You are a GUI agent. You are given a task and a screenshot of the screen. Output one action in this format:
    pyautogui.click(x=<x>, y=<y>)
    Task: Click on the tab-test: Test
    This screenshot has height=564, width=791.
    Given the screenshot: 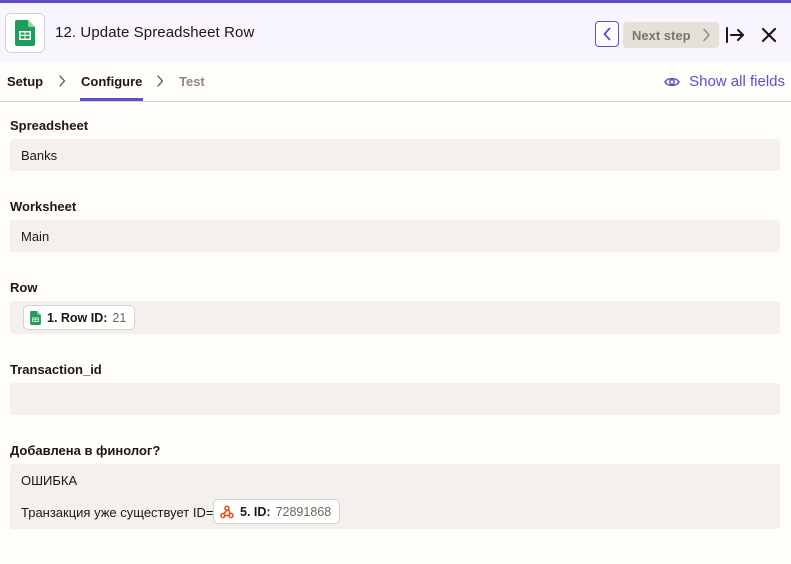 What is the action you would take?
    pyautogui.click(x=192, y=81)
    